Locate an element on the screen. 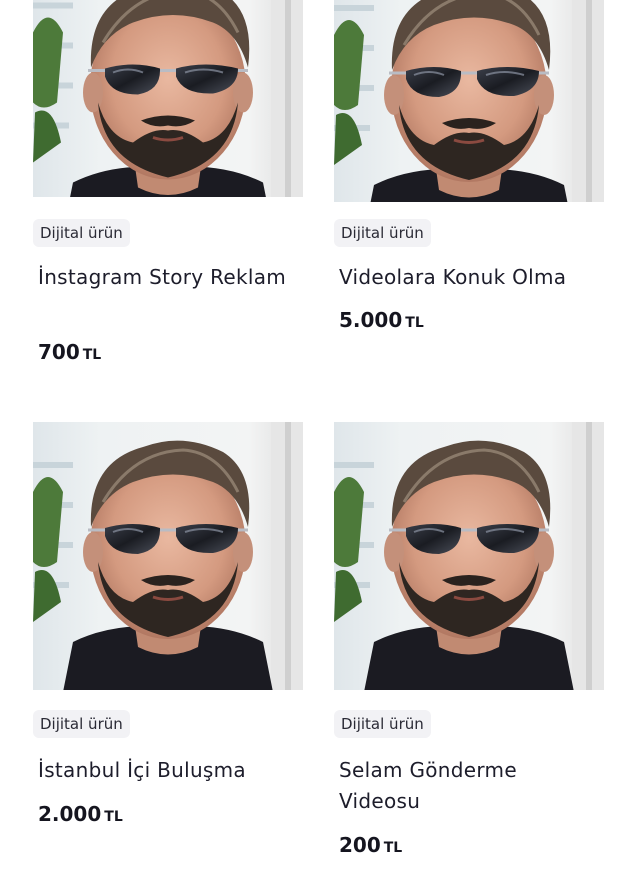  price-value: 2.000 is located at coordinates (70, 814).